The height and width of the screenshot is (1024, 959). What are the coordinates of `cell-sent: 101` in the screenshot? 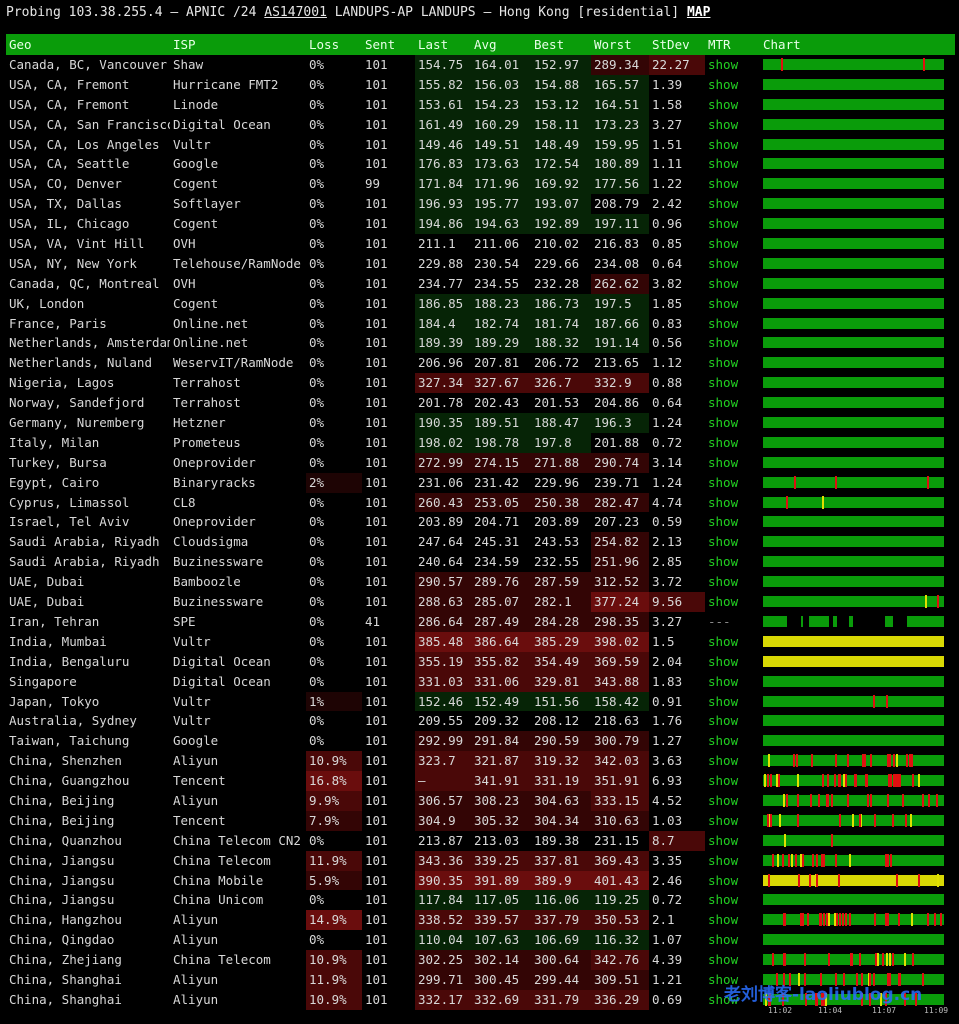 It's located at (376, 462).